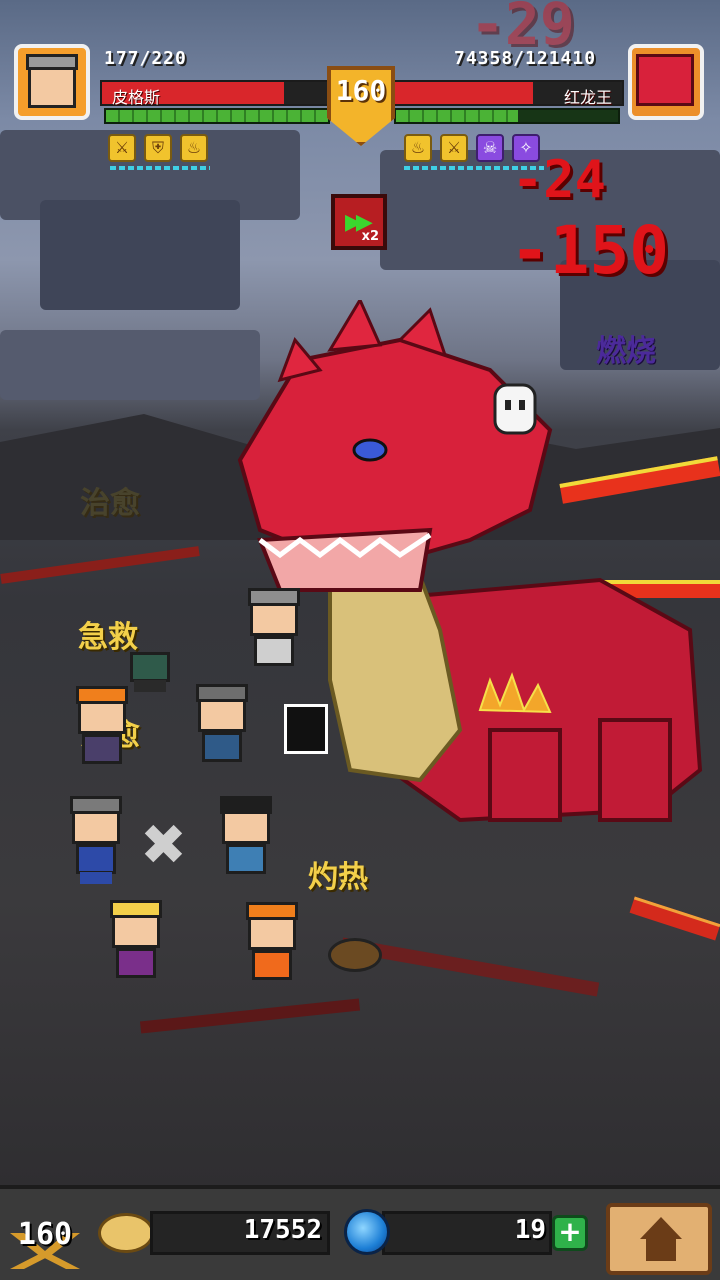  Describe the element at coordinates (345, 559) in the screenshot. I see `dragon-mouth` at that location.